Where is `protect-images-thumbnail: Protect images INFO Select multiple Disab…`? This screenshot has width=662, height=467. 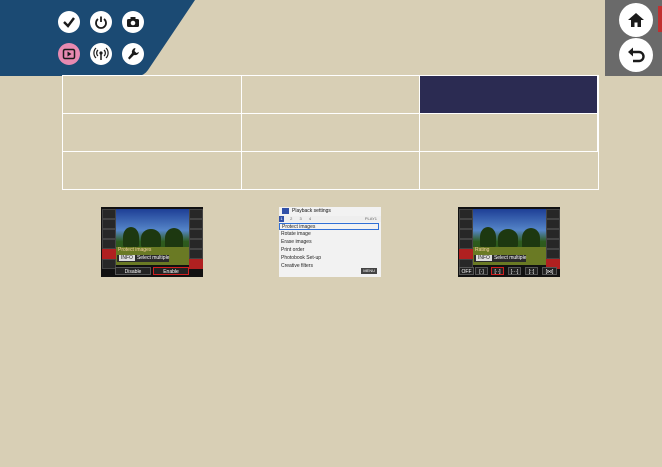
protect-images-thumbnail: Protect images INFO Select multiple Disab… is located at coordinates (152, 242).